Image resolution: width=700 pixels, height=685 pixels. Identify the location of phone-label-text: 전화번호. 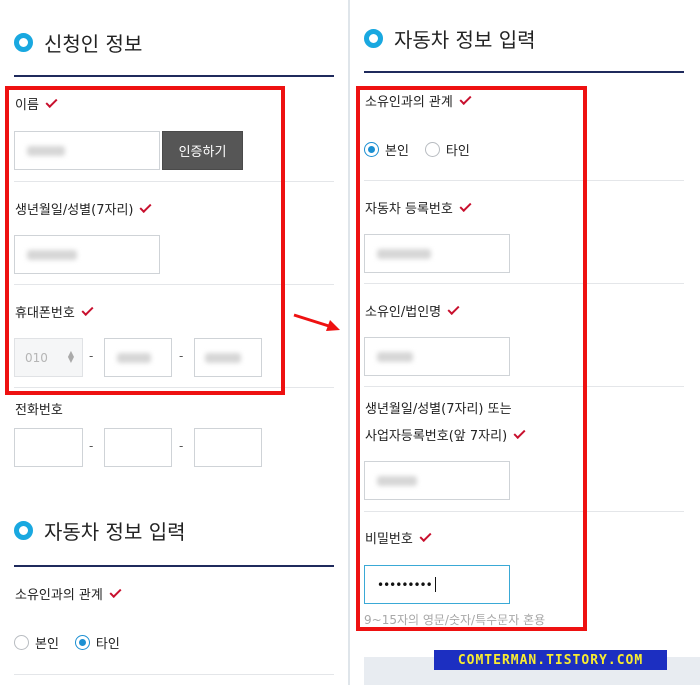
(39, 410).